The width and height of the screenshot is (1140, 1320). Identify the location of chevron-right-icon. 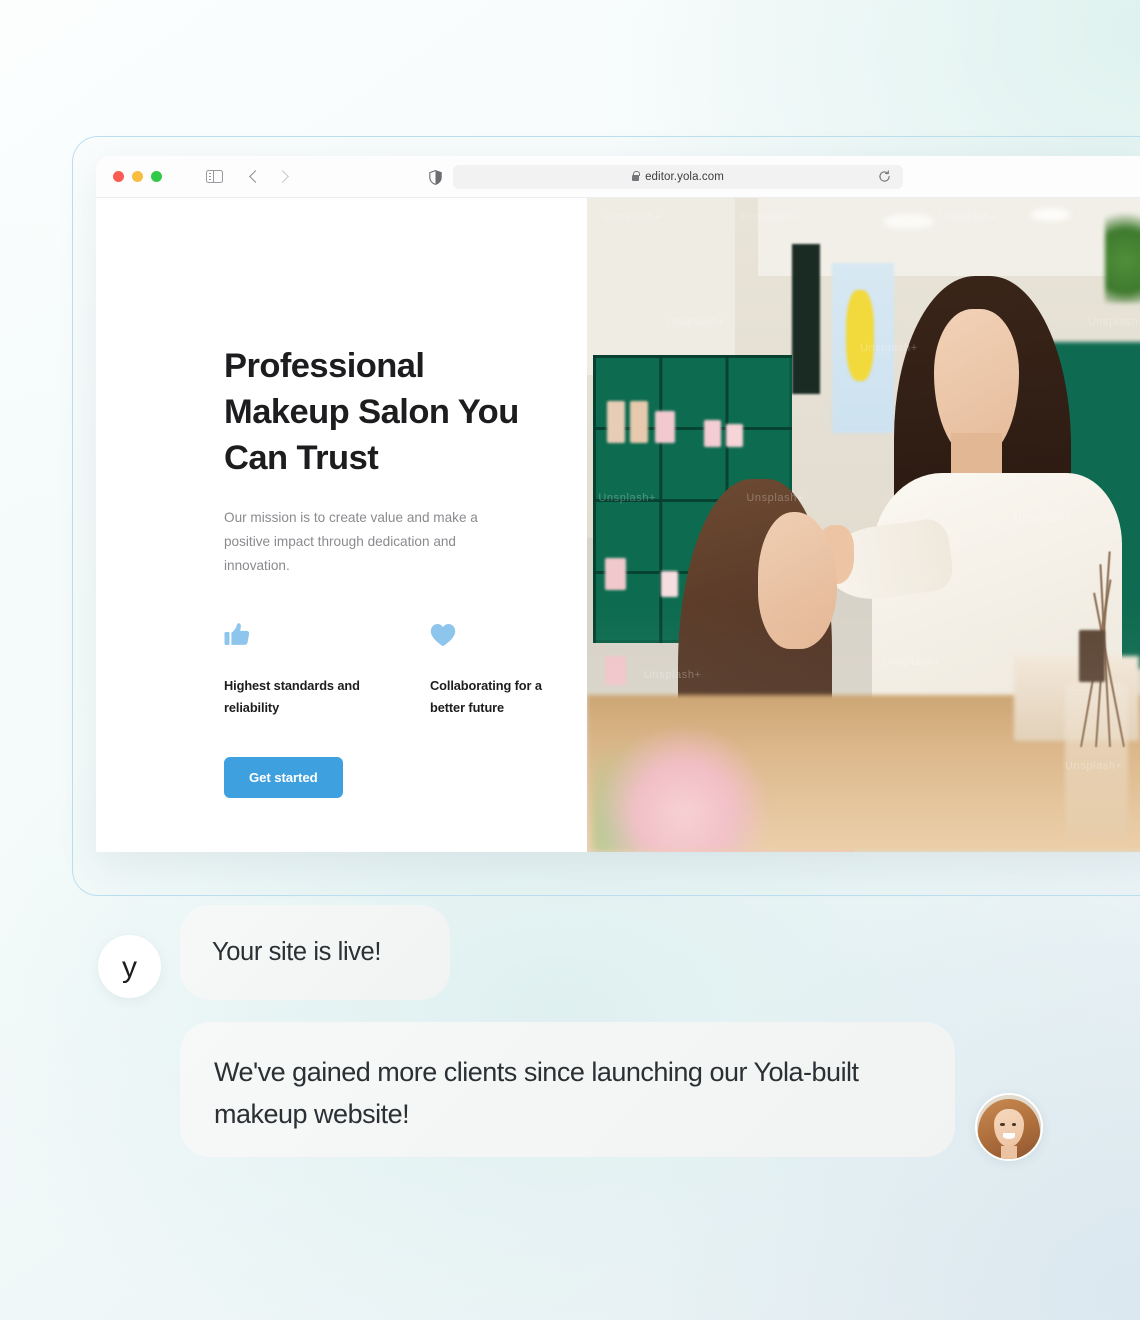
(282, 176).